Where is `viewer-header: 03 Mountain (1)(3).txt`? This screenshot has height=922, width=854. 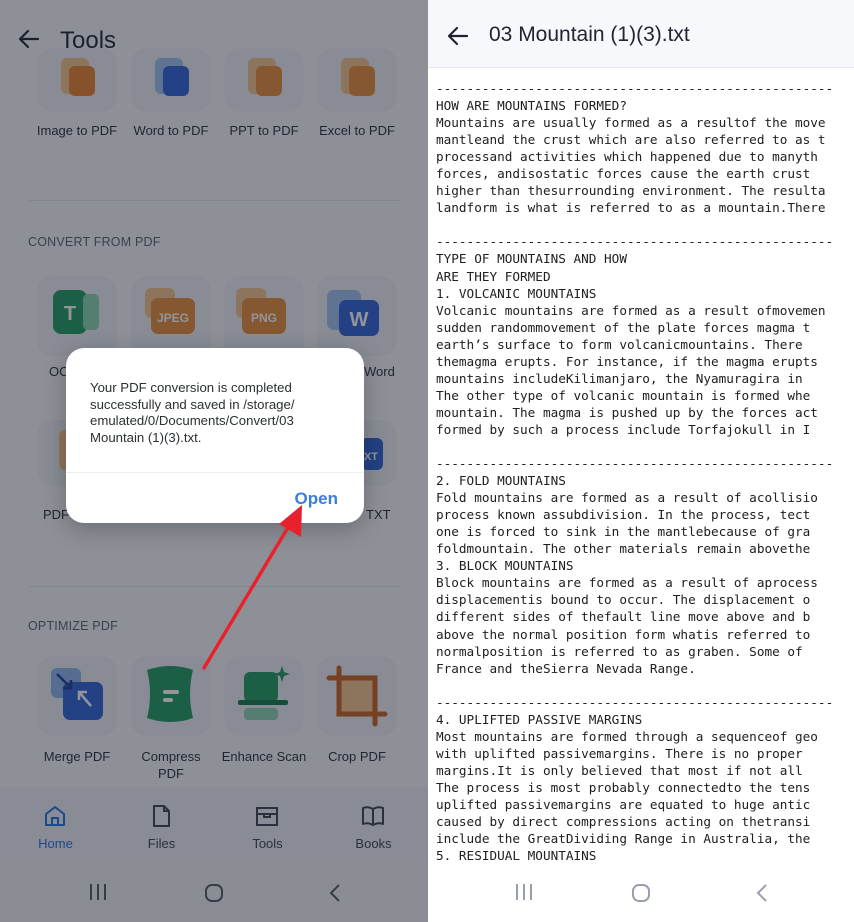
viewer-header: 03 Mountain (1)(3).txt is located at coordinates (641, 34).